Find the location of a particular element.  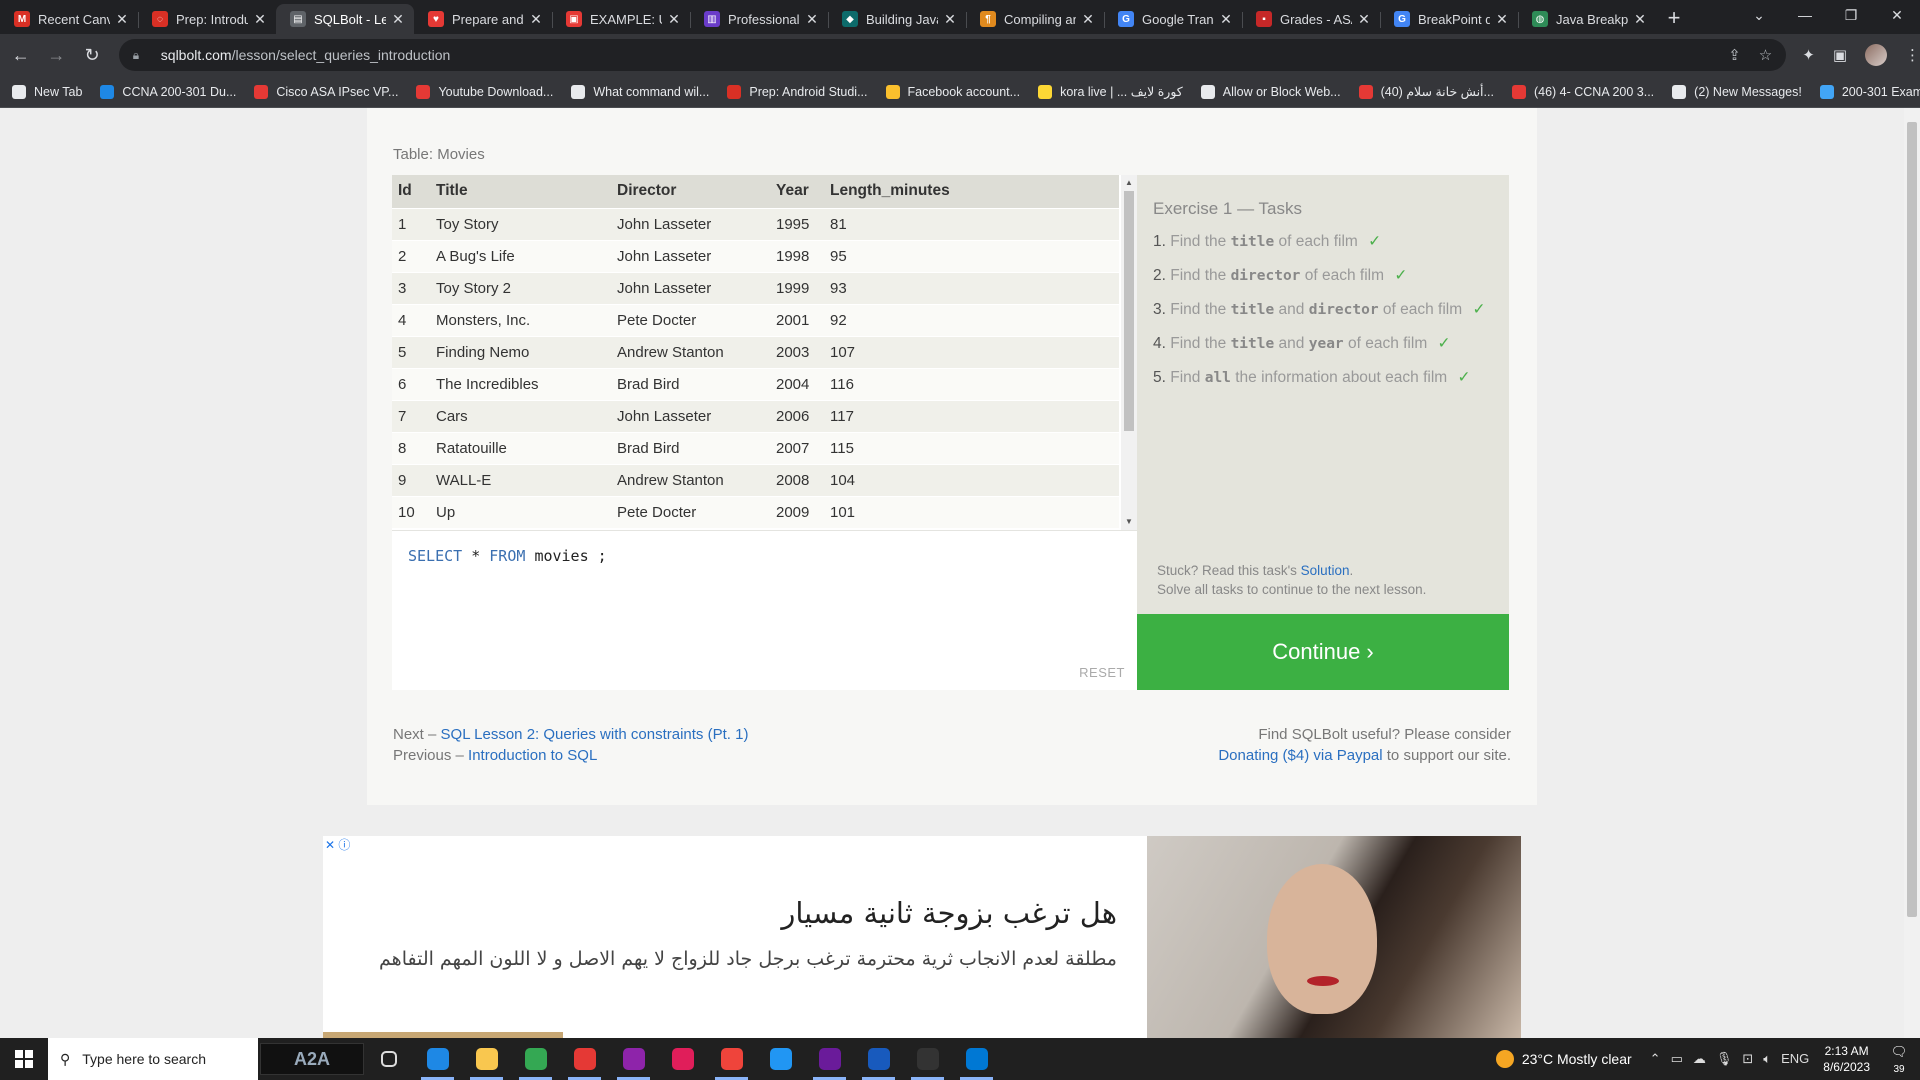

bookmark-star-icon: ☆ is located at coordinates (1765, 55).